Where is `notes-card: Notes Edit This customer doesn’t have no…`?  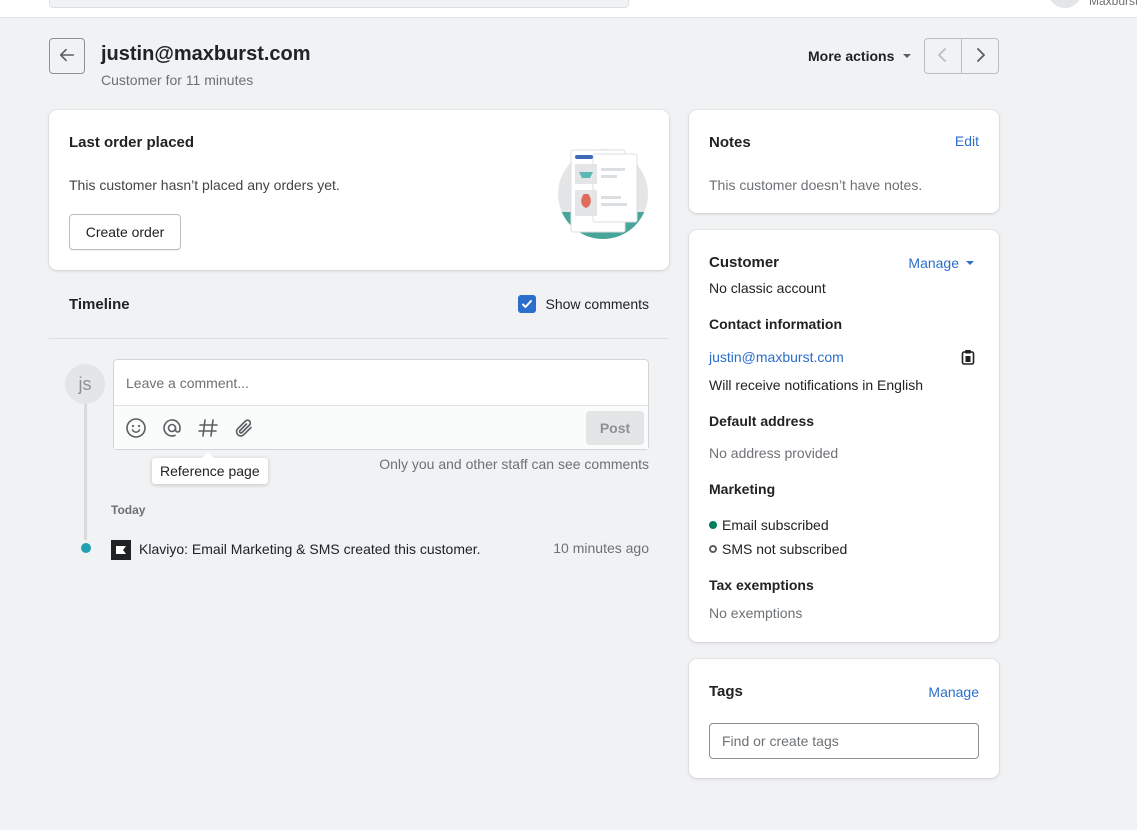
notes-card: Notes Edit This customer doesn’t have no… is located at coordinates (844, 161).